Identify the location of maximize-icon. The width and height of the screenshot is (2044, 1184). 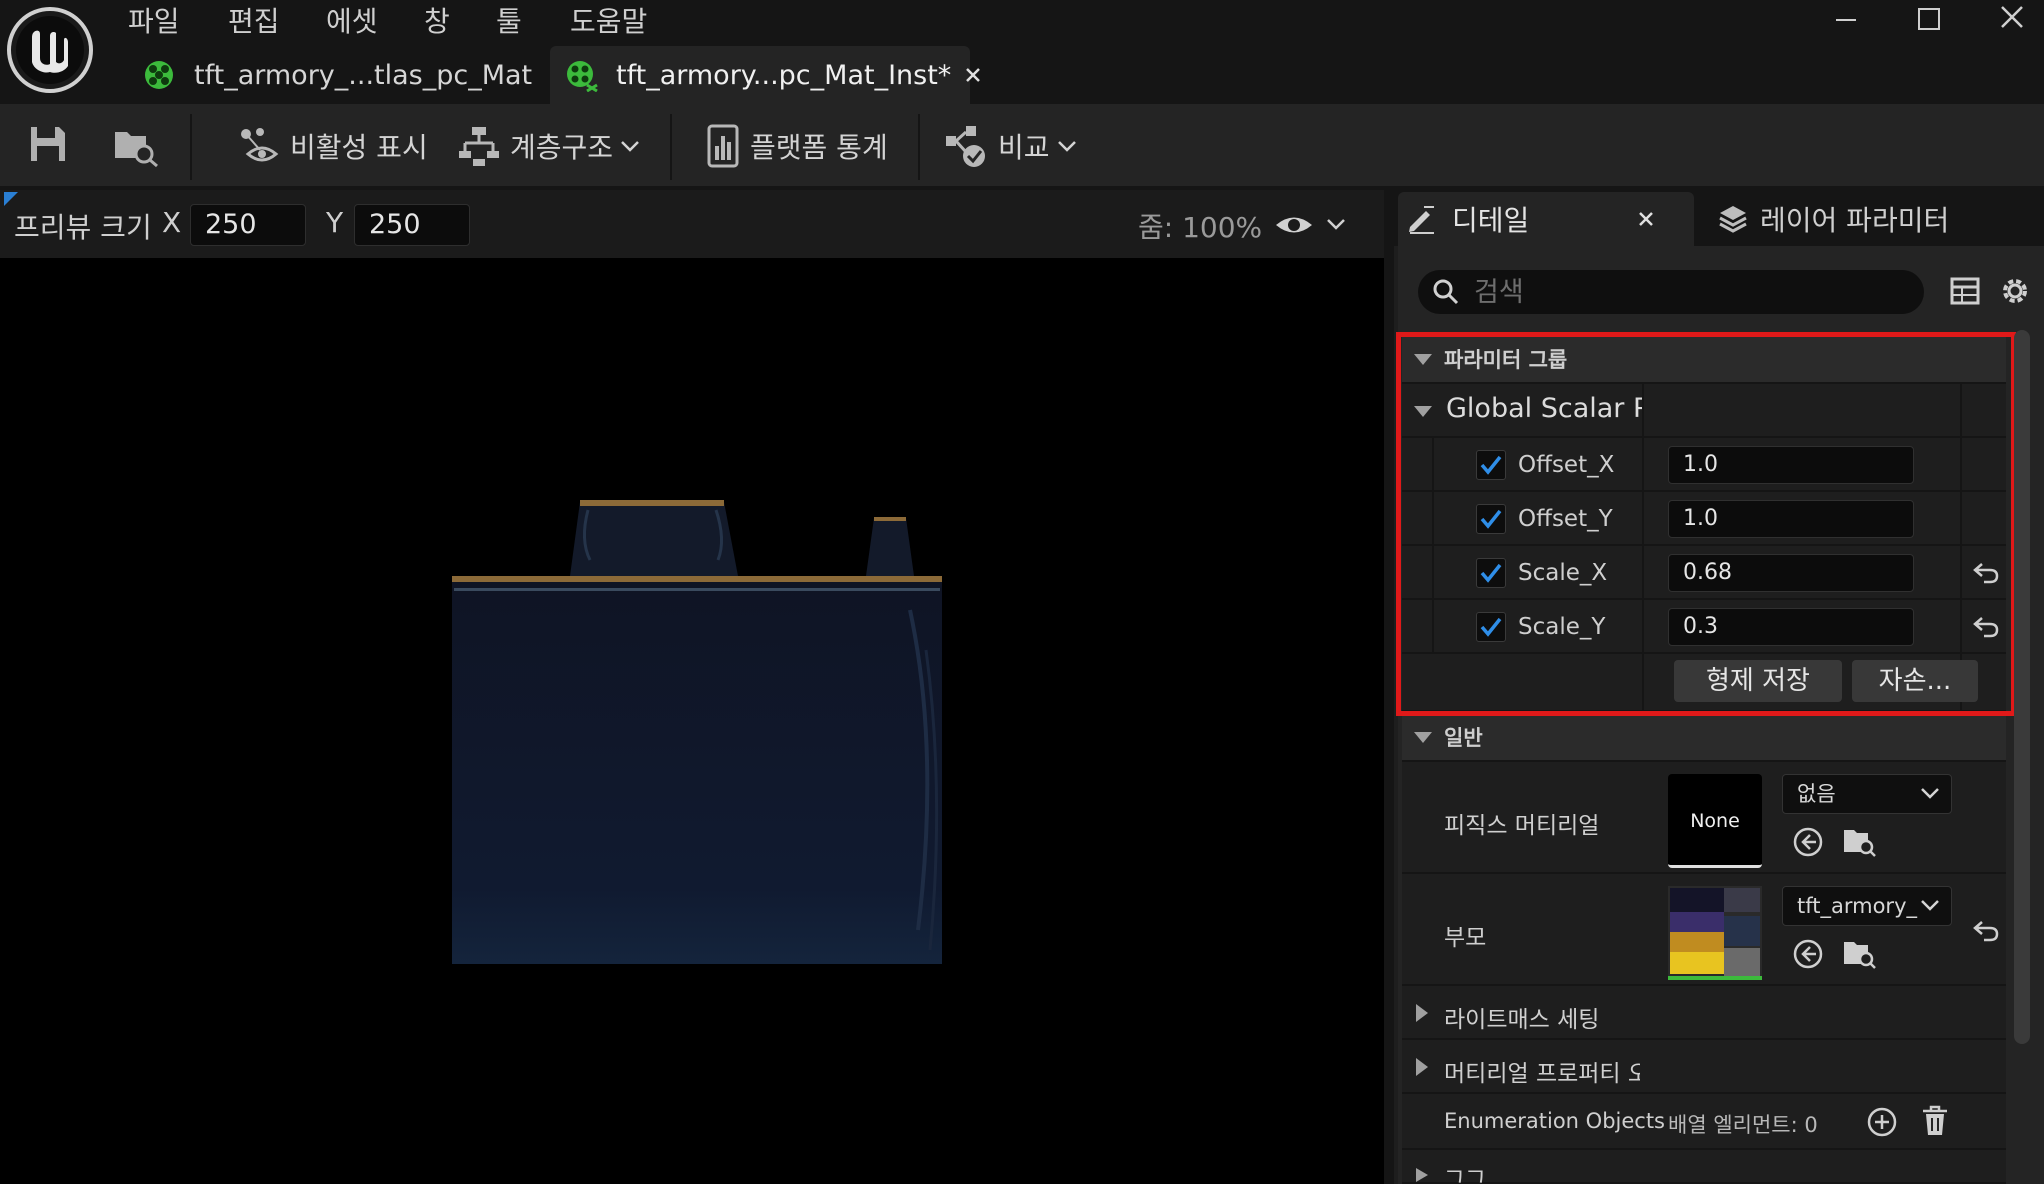
(1928, 20).